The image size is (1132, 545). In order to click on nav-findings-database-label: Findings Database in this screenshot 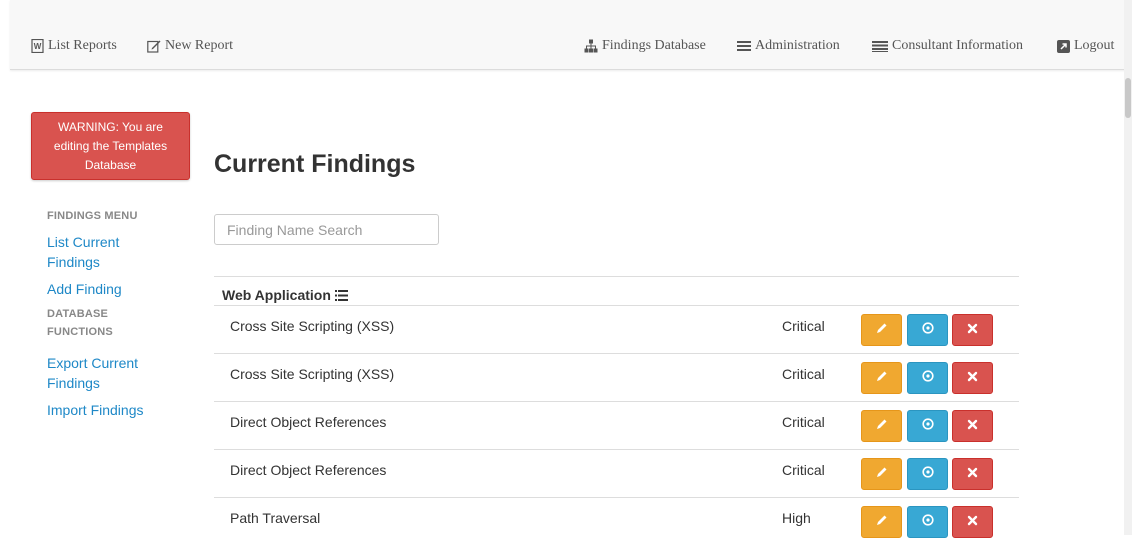, I will do `click(654, 45)`.